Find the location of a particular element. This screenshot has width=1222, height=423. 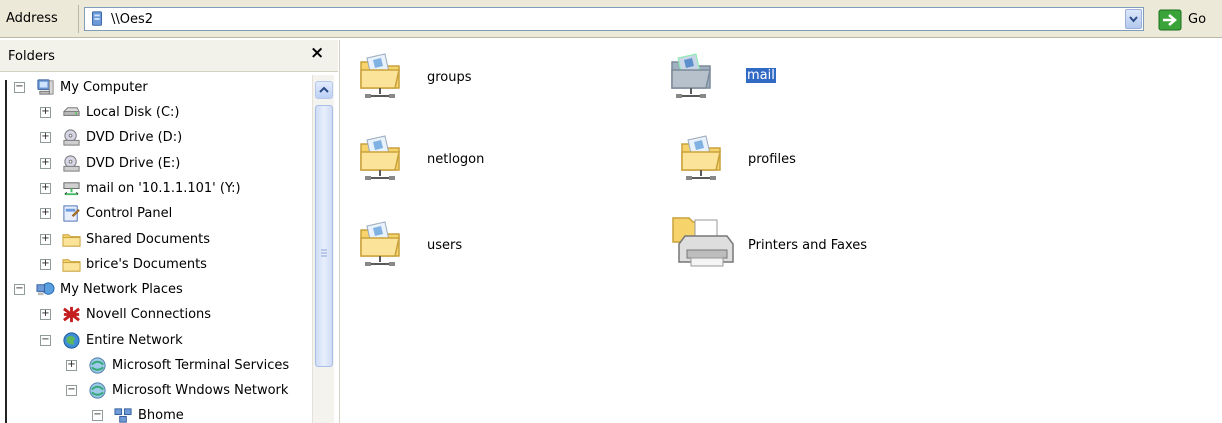

novell-icon is located at coordinates (71, 314).